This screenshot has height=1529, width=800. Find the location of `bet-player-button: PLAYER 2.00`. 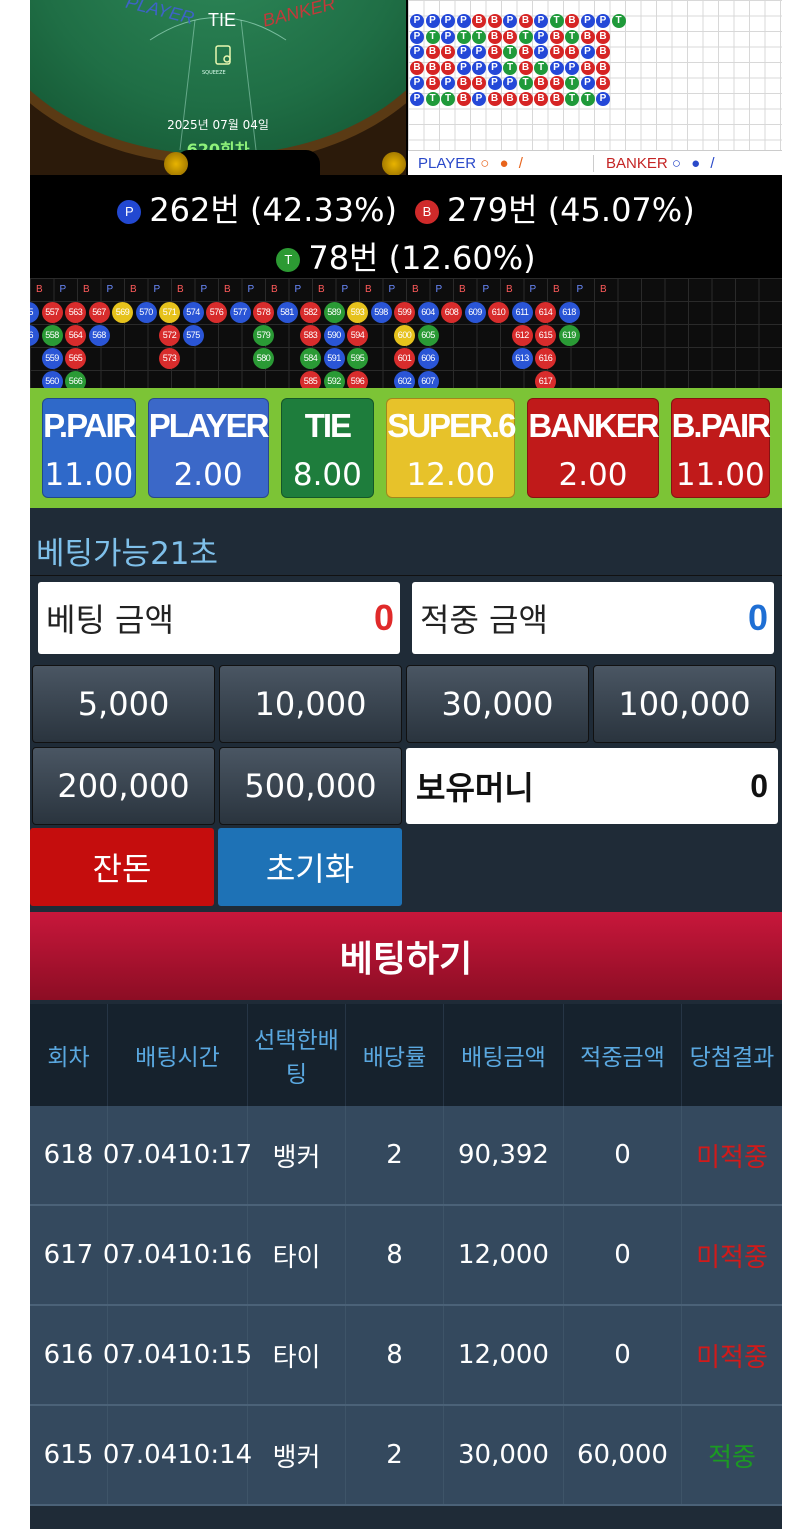

bet-player-button: PLAYER 2.00 is located at coordinates (208, 448).